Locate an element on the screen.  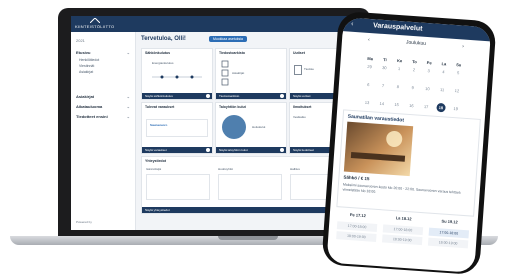
card-footer-link: Näytä taloyhtiön kulut is located at coordinates (251, 150).